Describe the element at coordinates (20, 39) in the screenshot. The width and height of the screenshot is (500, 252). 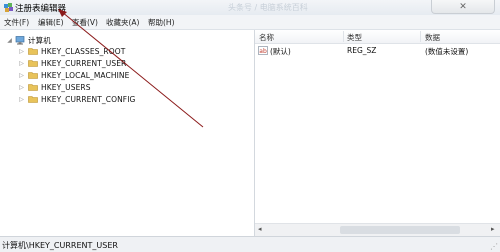
I see `computer-icon` at that location.